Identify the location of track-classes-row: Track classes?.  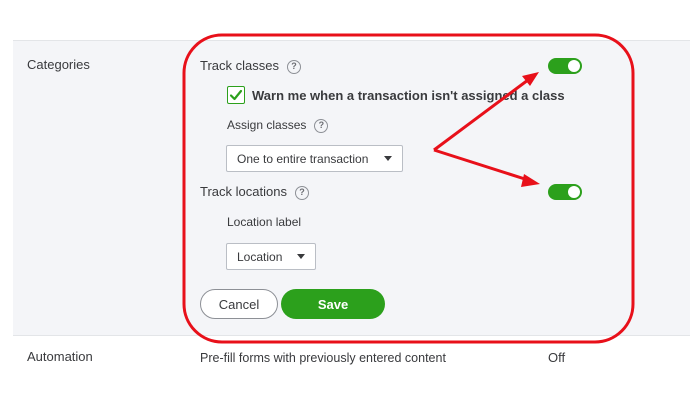
(250, 66).